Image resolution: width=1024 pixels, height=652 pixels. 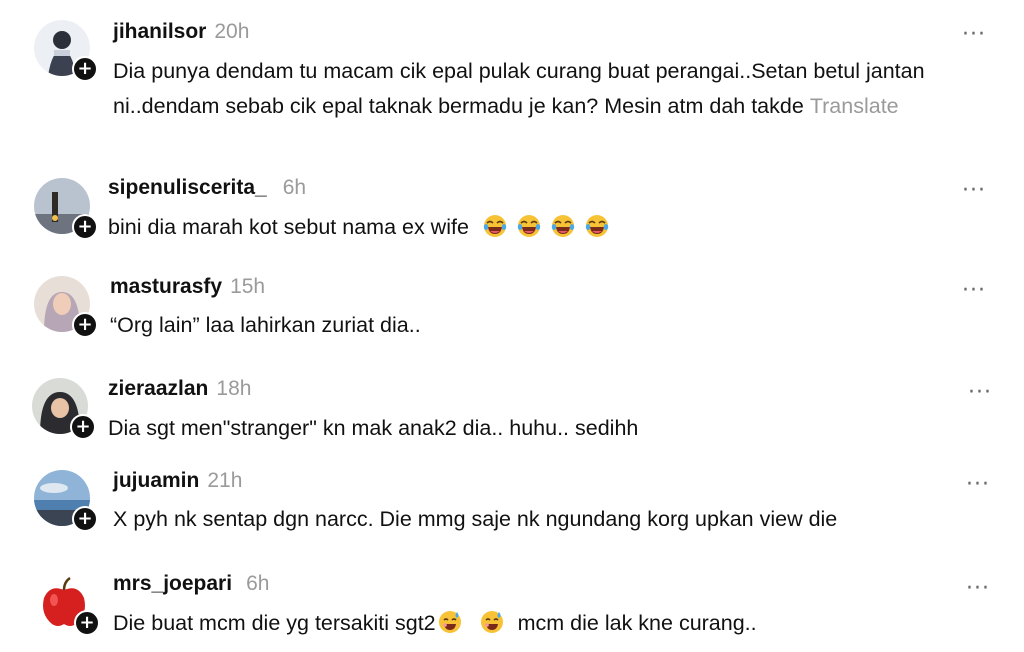 I want to click on username: jihanilsor 20h, so click(x=181, y=32).